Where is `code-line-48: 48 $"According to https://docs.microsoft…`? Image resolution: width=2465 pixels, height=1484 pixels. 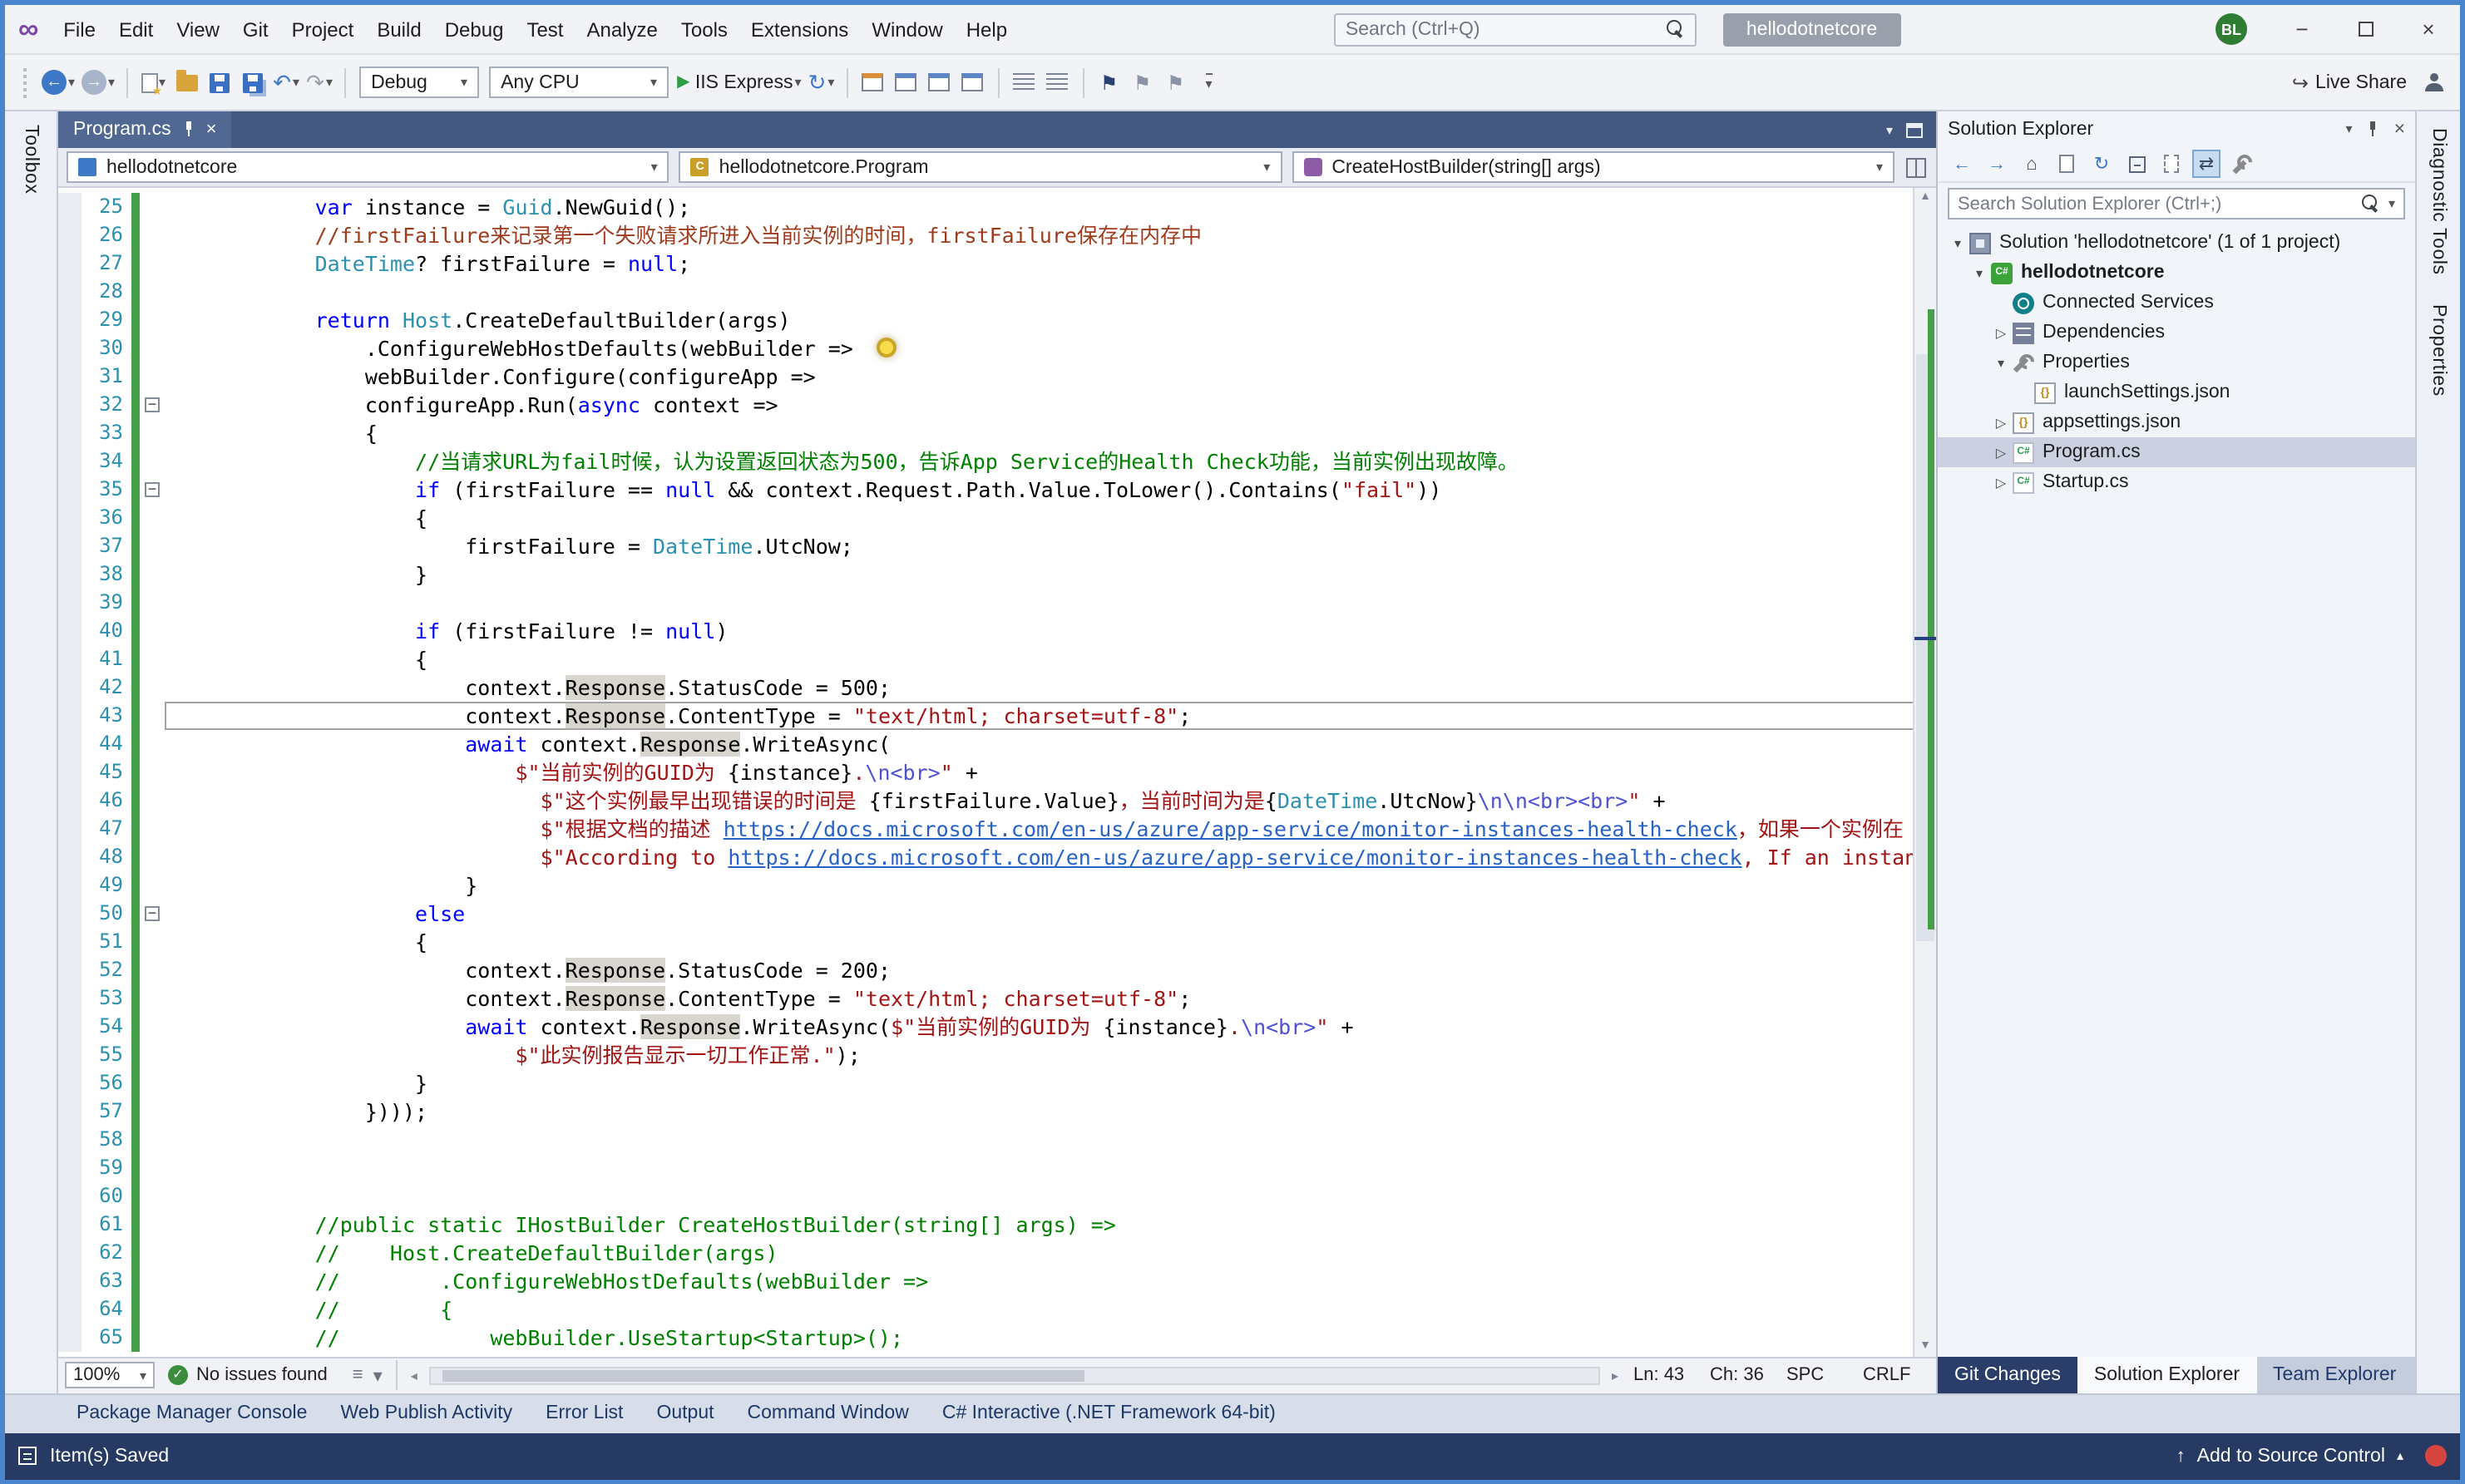 code-line-48: 48 $"According to https://docs.microsoft… is located at coordinates (997, 857).